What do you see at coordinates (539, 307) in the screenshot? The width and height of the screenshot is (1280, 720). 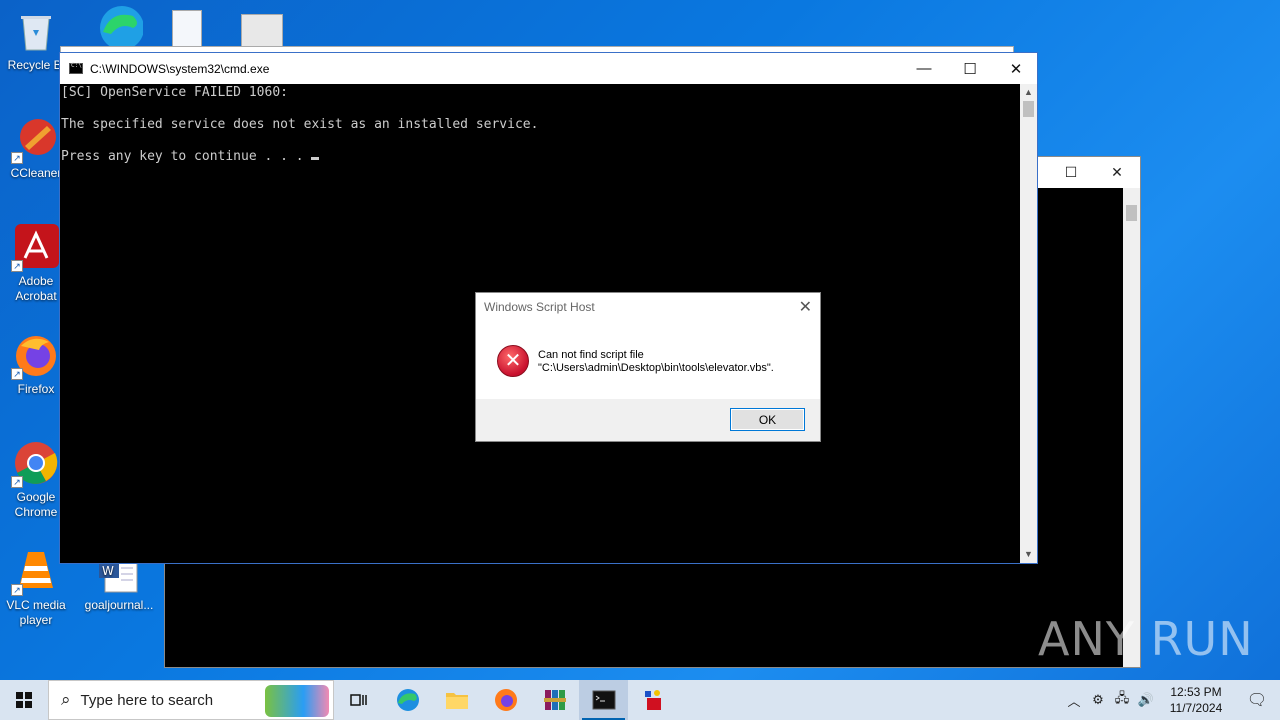 I see `dialog-title: Windows Script Host` at bounding box center [539, 307].